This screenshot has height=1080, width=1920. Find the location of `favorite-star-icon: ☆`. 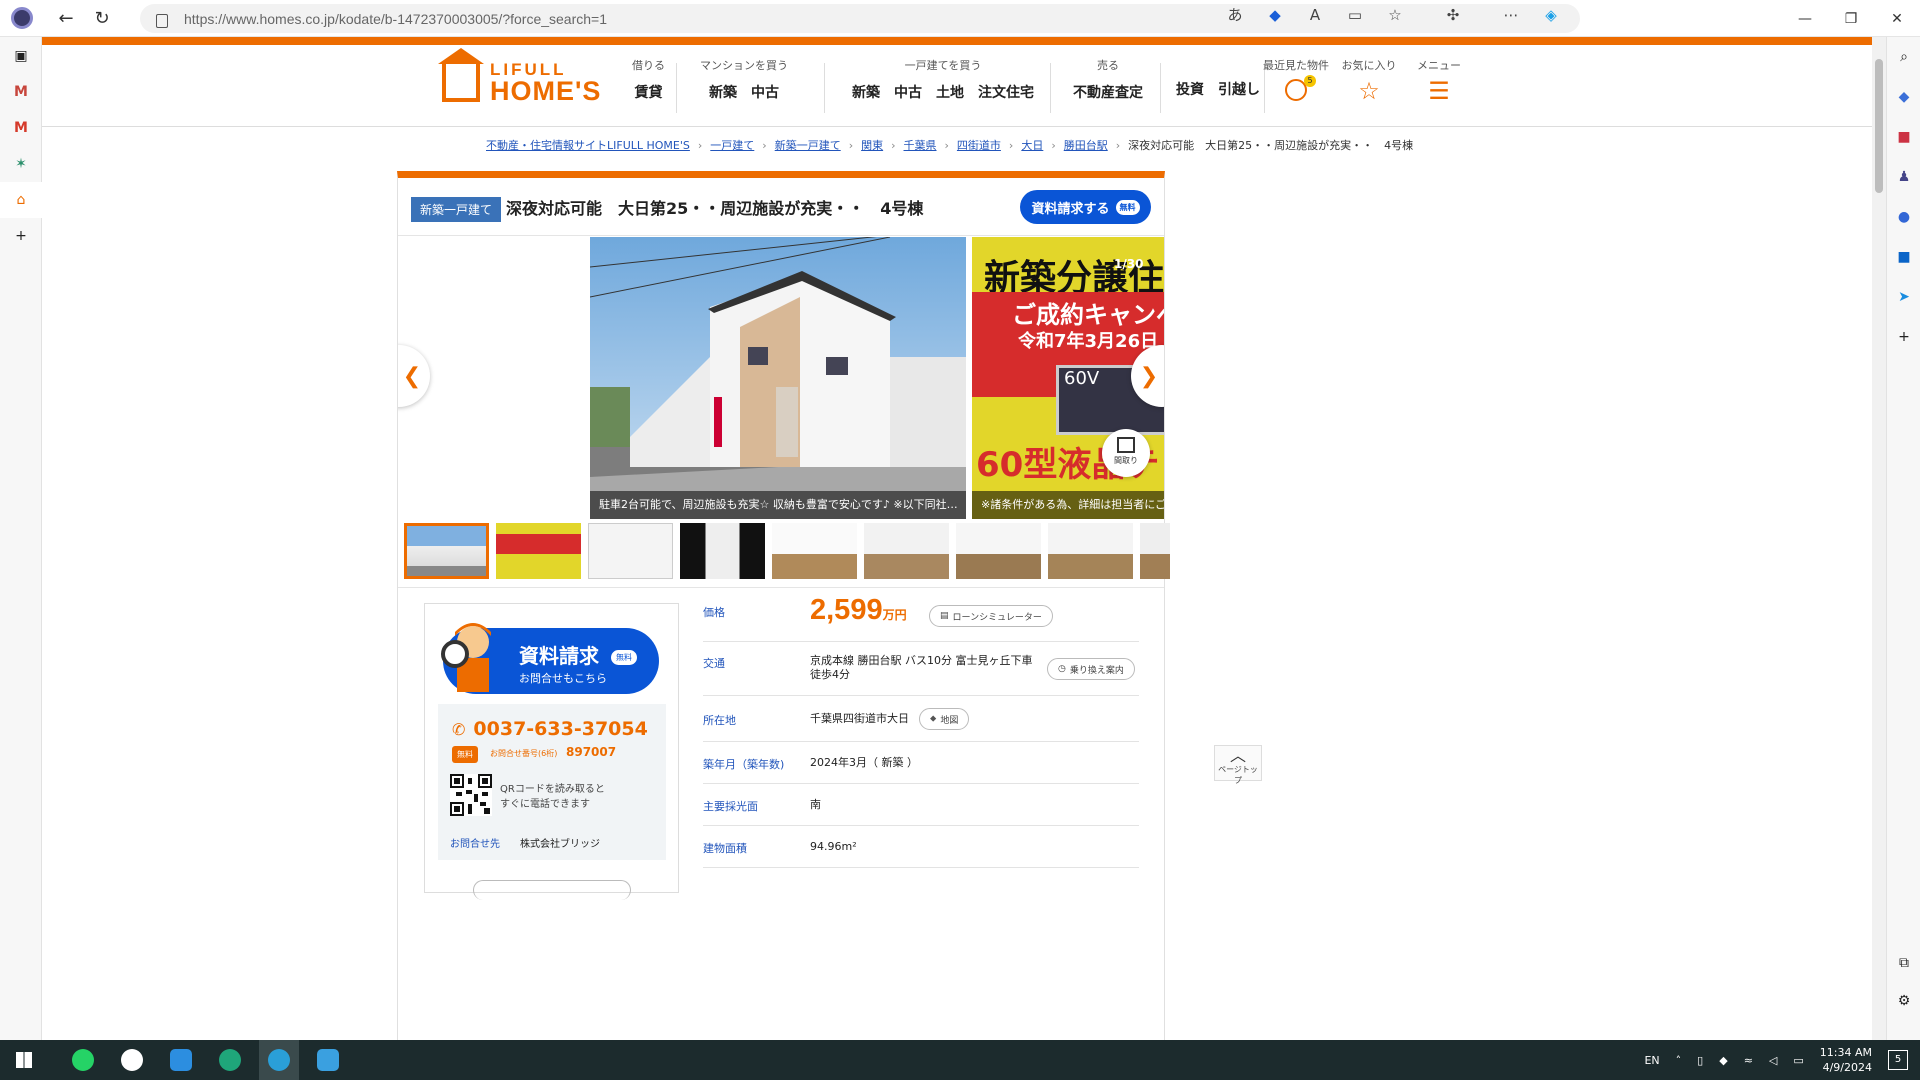

favorite-star-icon: ☆ is located at coordinates (1395, 15).